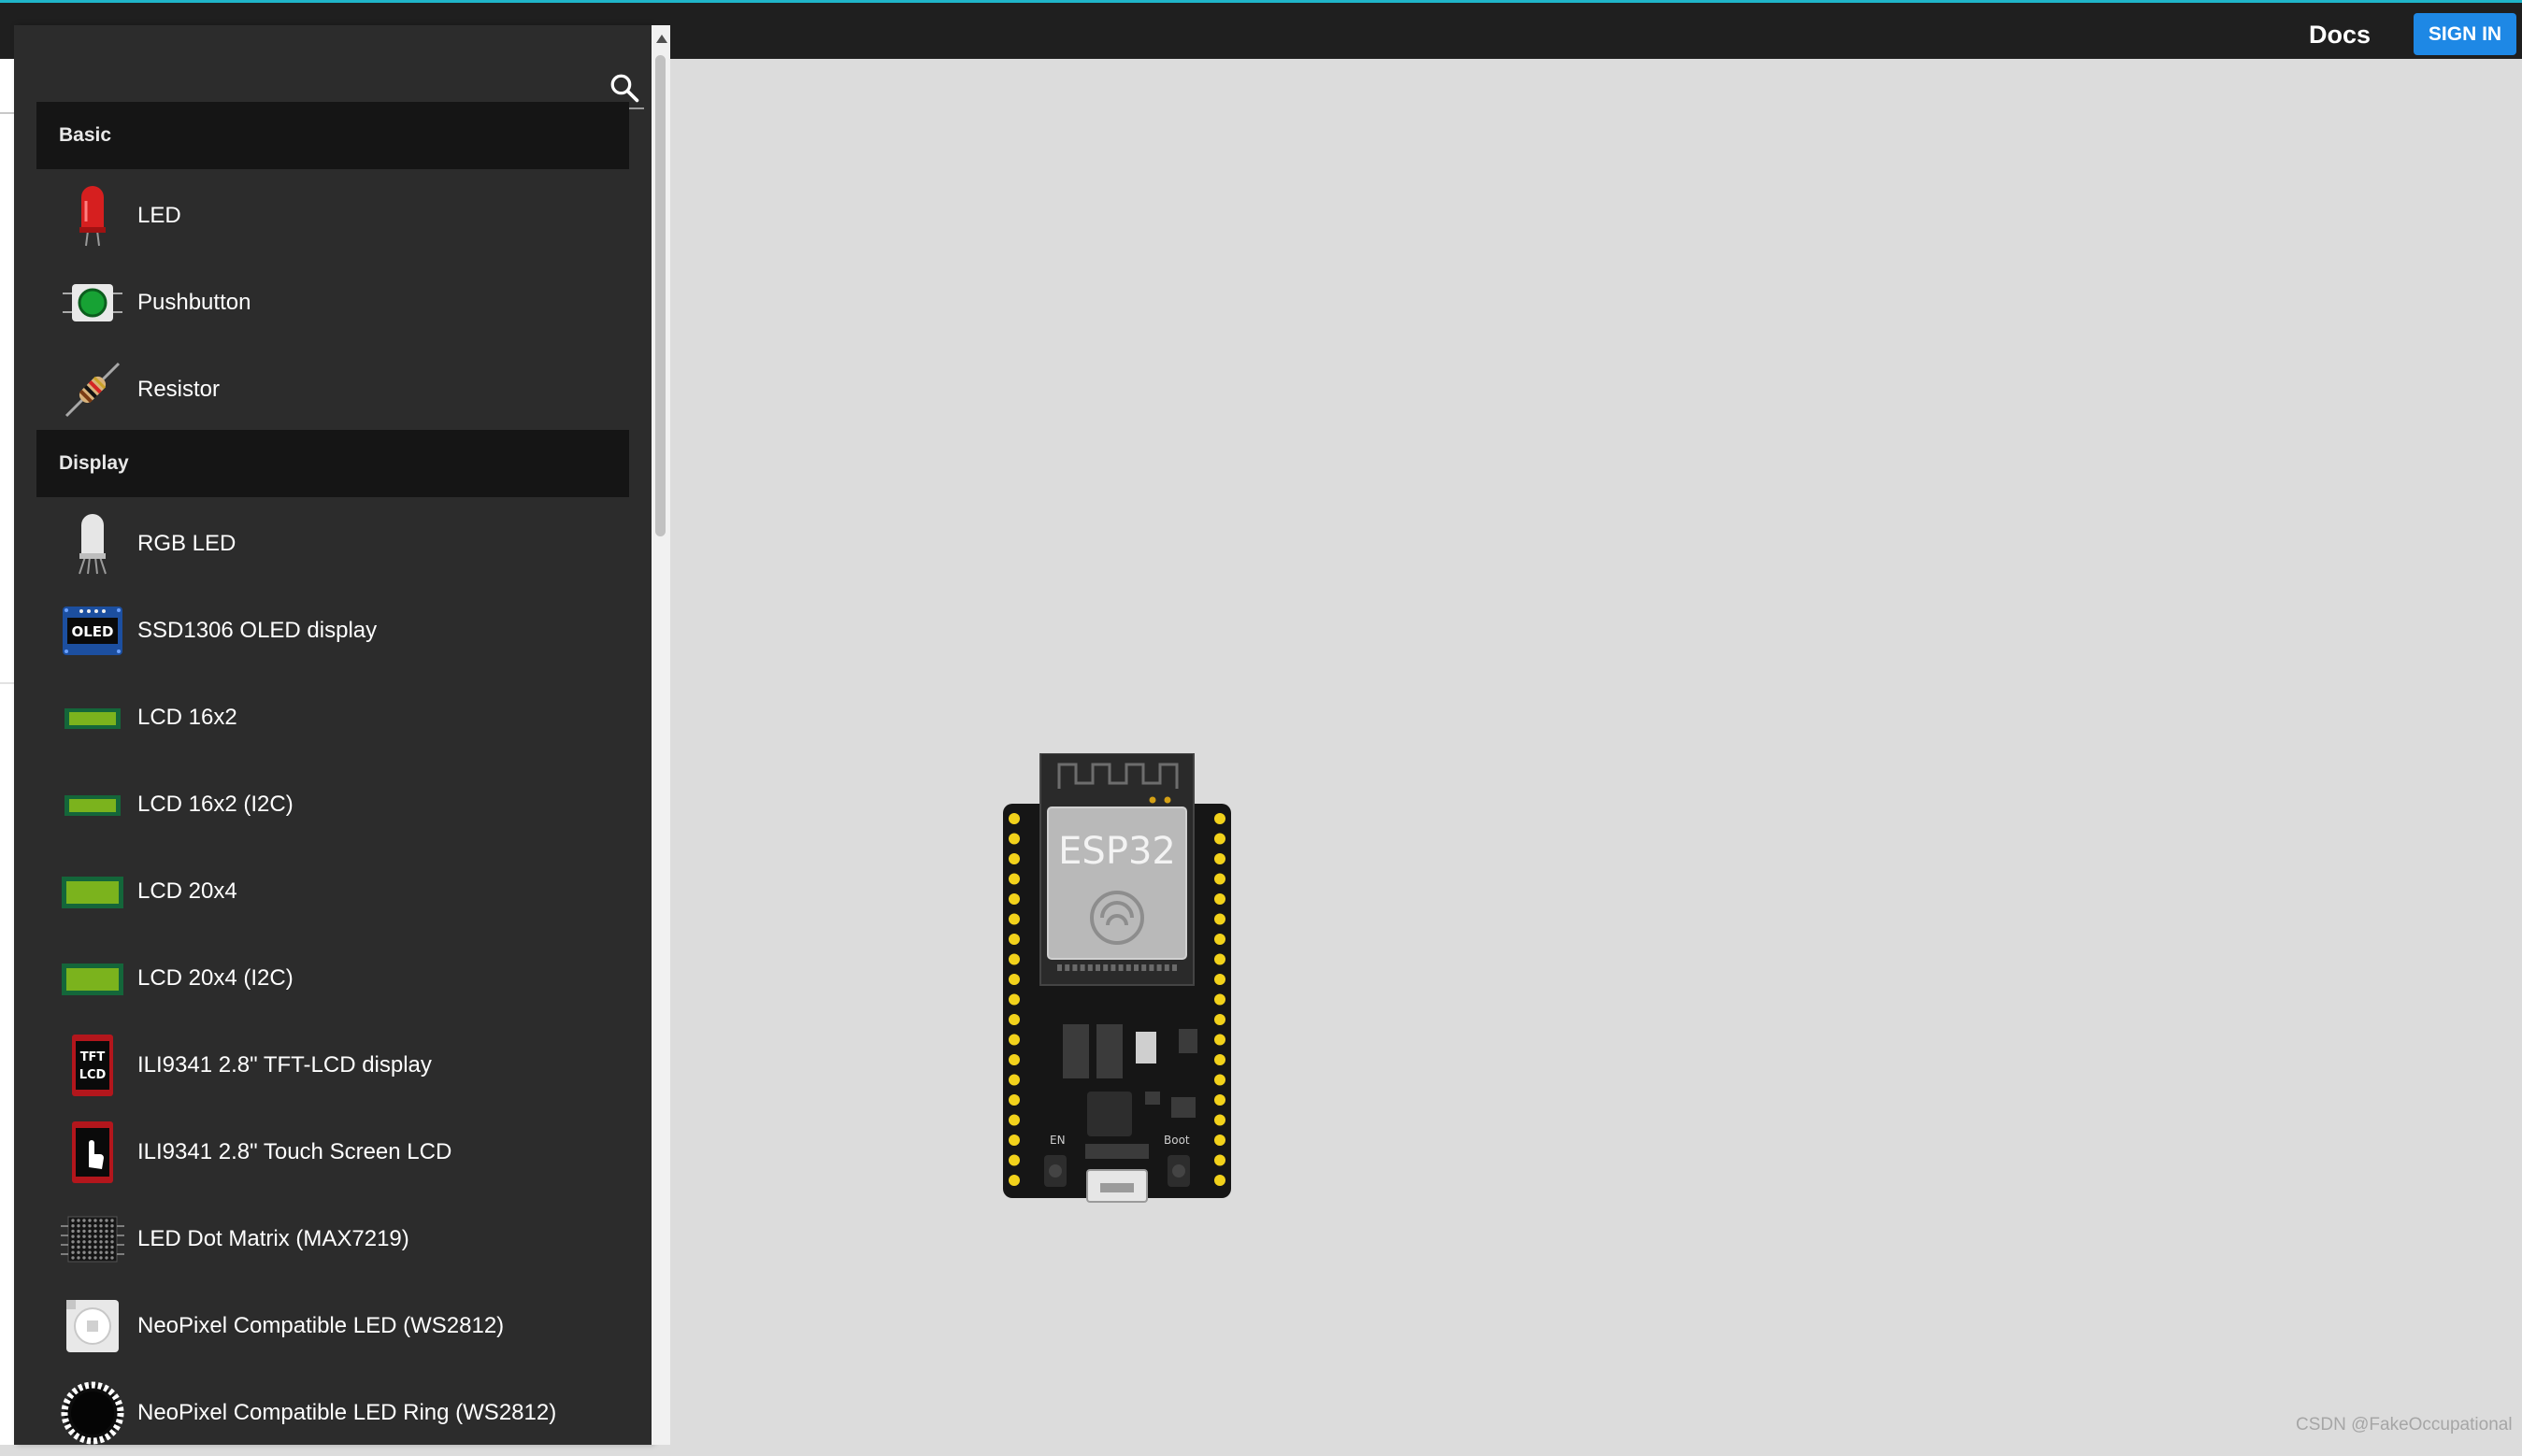 The height and width of the screenshot is (1456, 2522). Describe the element at coordinates (624, 88) in the screenshot. I see `search-icon` at that location.